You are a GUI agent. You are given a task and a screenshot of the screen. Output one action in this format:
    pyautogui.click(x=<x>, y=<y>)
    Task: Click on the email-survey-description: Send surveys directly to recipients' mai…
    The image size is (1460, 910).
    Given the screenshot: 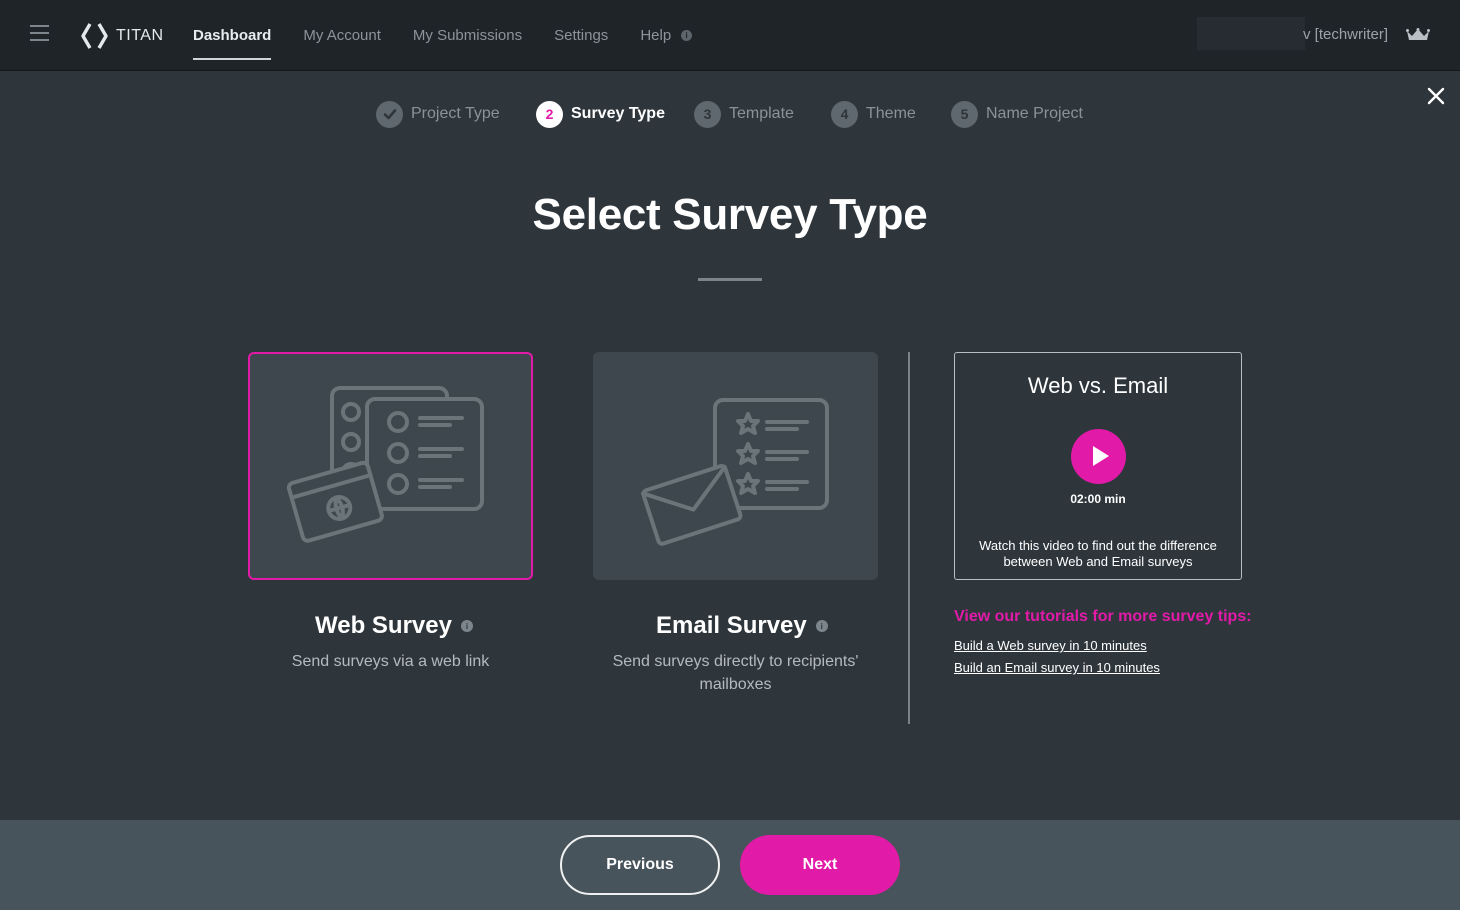 What is the action you would take?
    pyautogui.click(x=735, y=673)
    